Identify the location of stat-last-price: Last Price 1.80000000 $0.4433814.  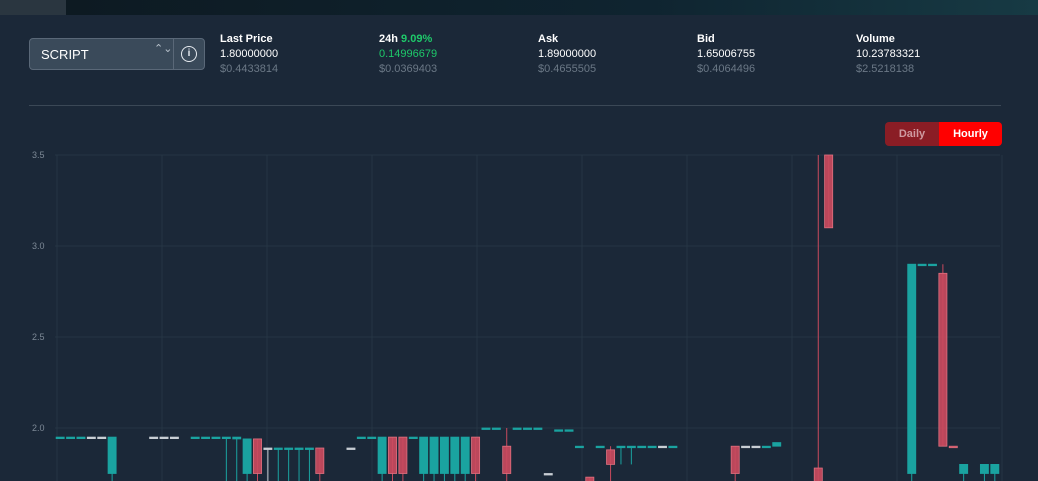
(249, 54).